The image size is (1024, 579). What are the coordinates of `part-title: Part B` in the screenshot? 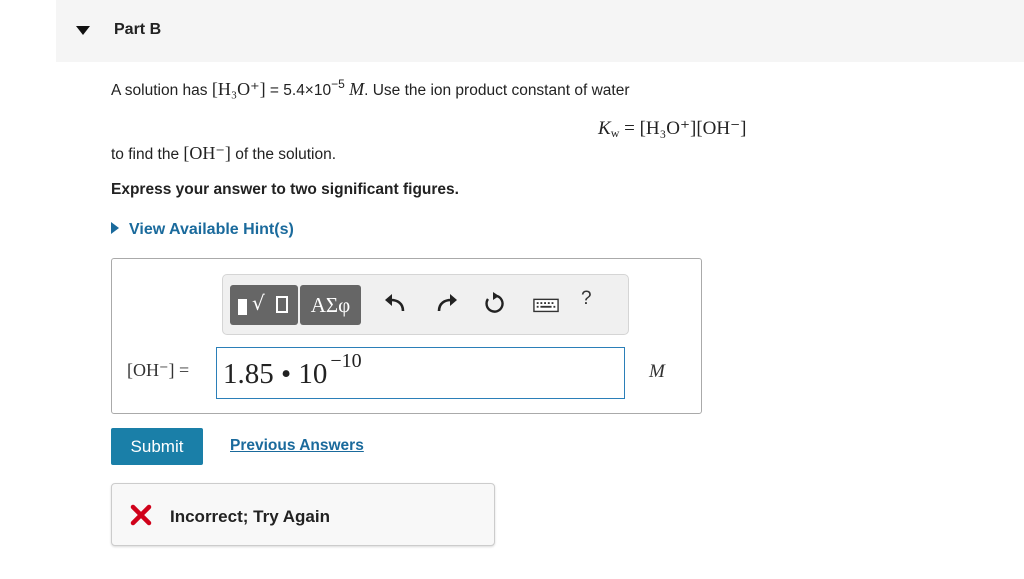 It's located at (138, 29).